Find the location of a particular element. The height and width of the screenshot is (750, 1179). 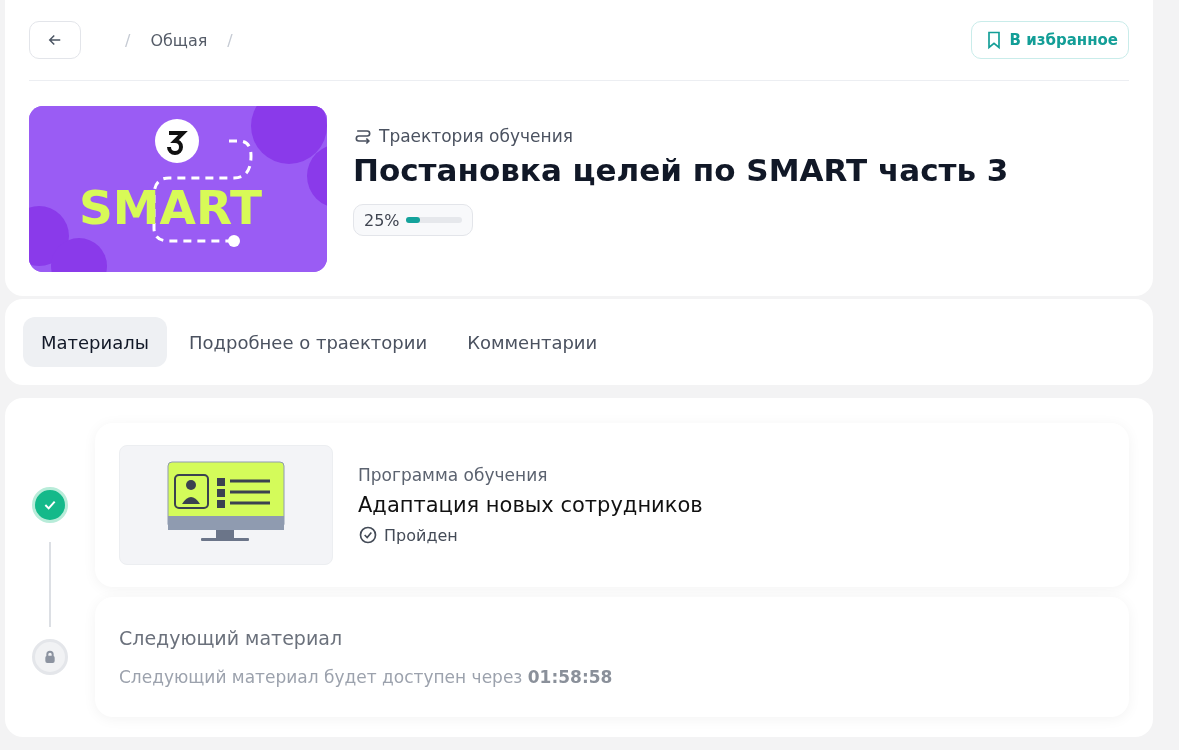

material-title: Следующий материал is located at coordinates (231, 638).